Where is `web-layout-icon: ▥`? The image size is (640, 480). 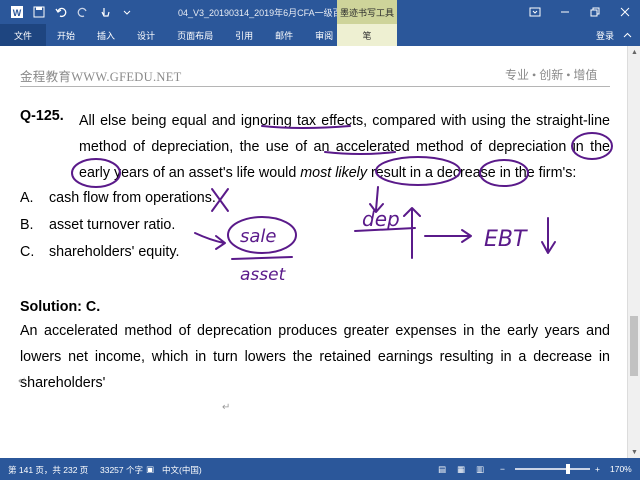
web-layout-icon: ▥ is located at coordinates (480, 469).